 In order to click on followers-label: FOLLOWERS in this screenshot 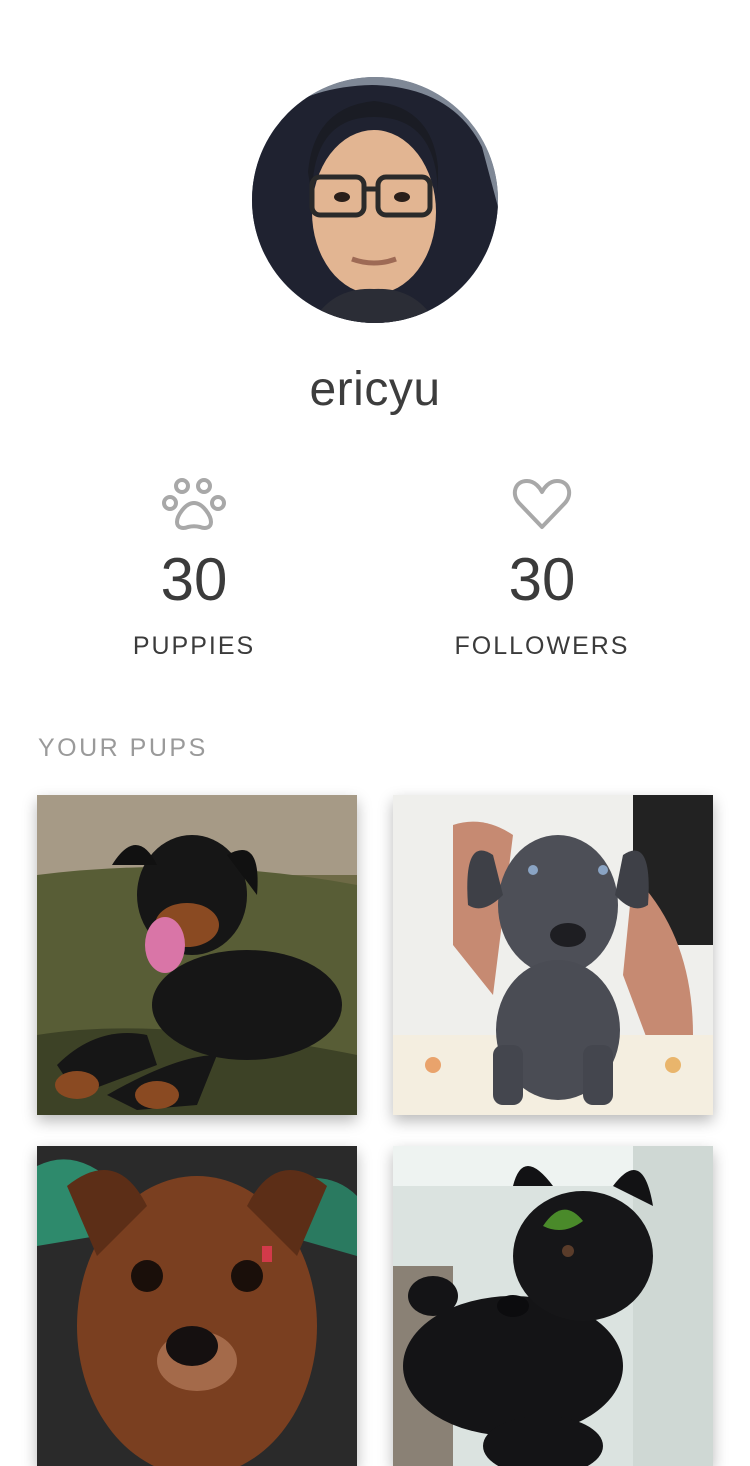, I will do `click(542, 646)`.